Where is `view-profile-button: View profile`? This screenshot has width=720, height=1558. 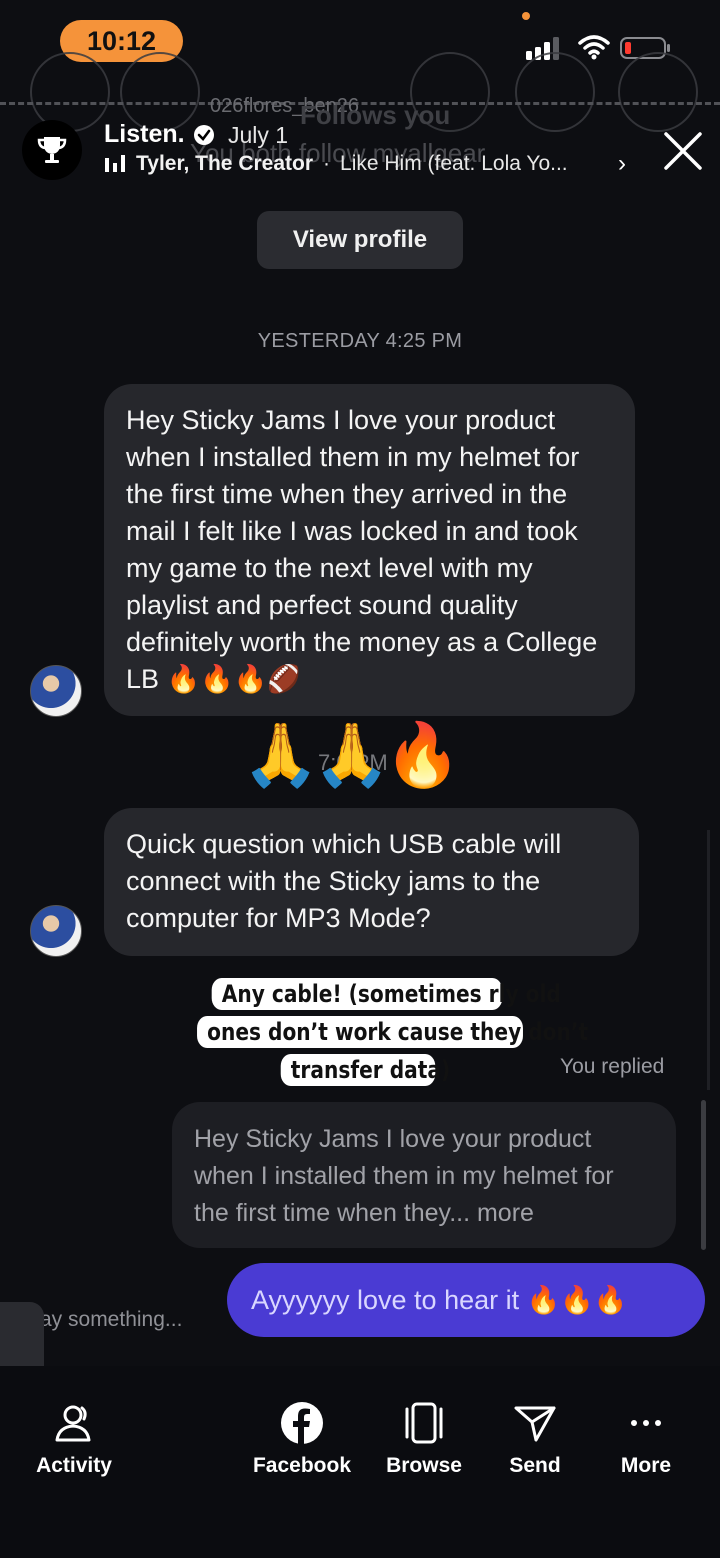 view-profile-button: View profile is located at coordinates (360, 240).